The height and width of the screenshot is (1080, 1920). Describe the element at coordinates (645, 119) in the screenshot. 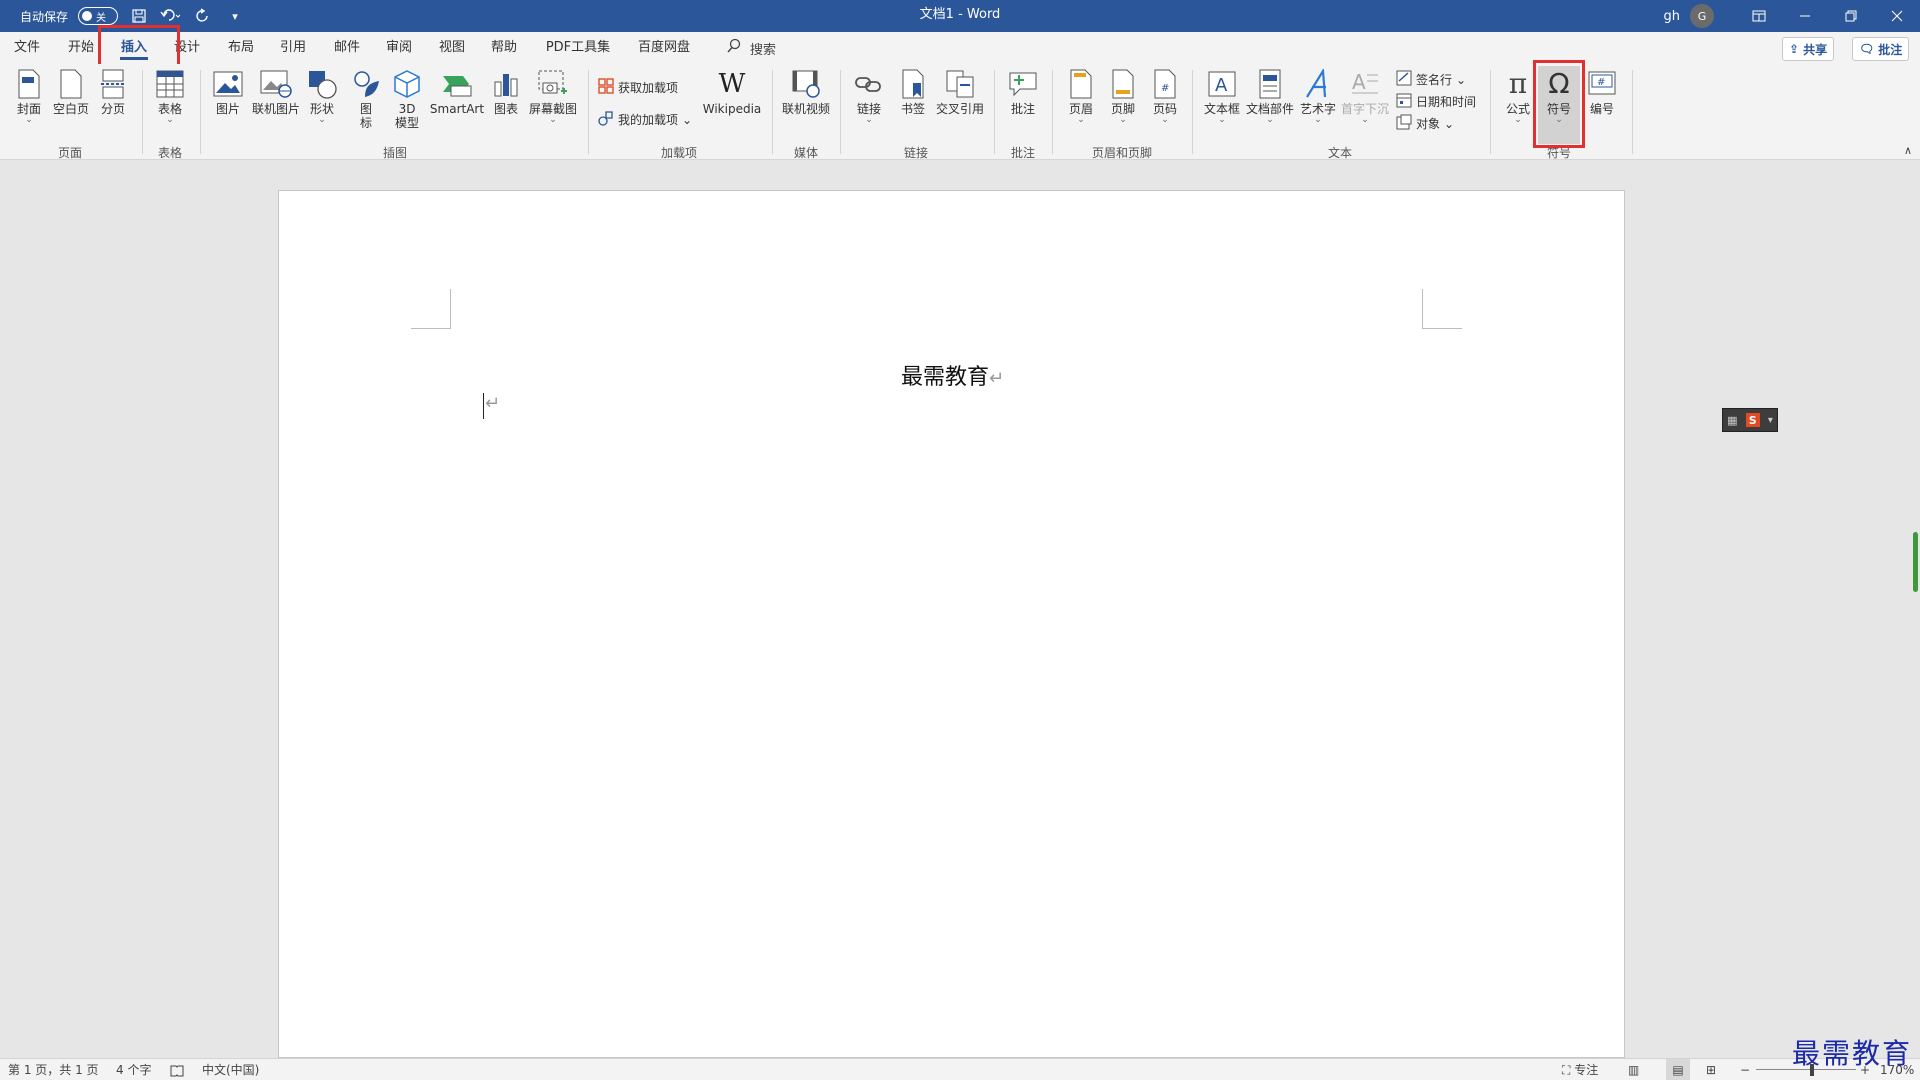

I see `my-addins-button: 我的加载项 ⌄` at that location.